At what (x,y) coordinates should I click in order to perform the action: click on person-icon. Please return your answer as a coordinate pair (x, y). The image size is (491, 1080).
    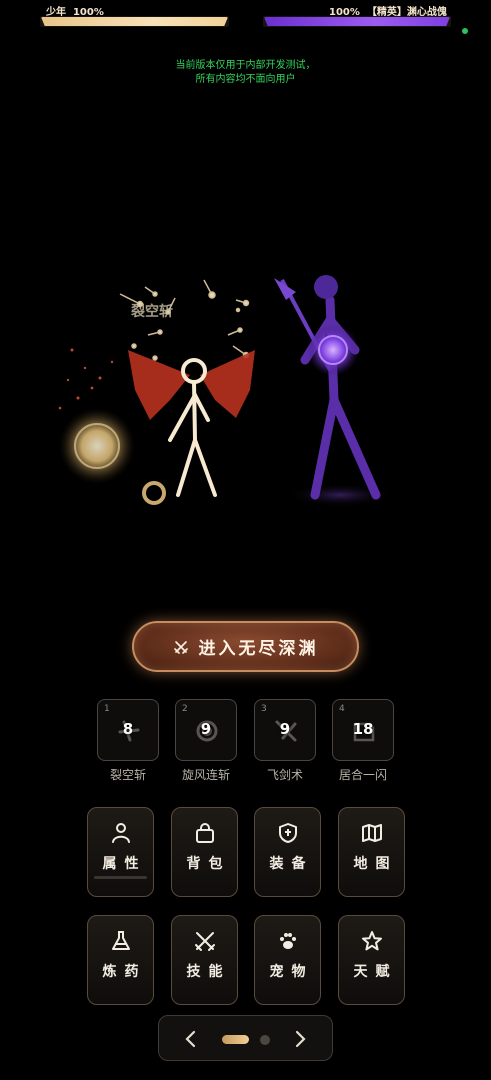
    Looking at the image, I should click on (121, 833).